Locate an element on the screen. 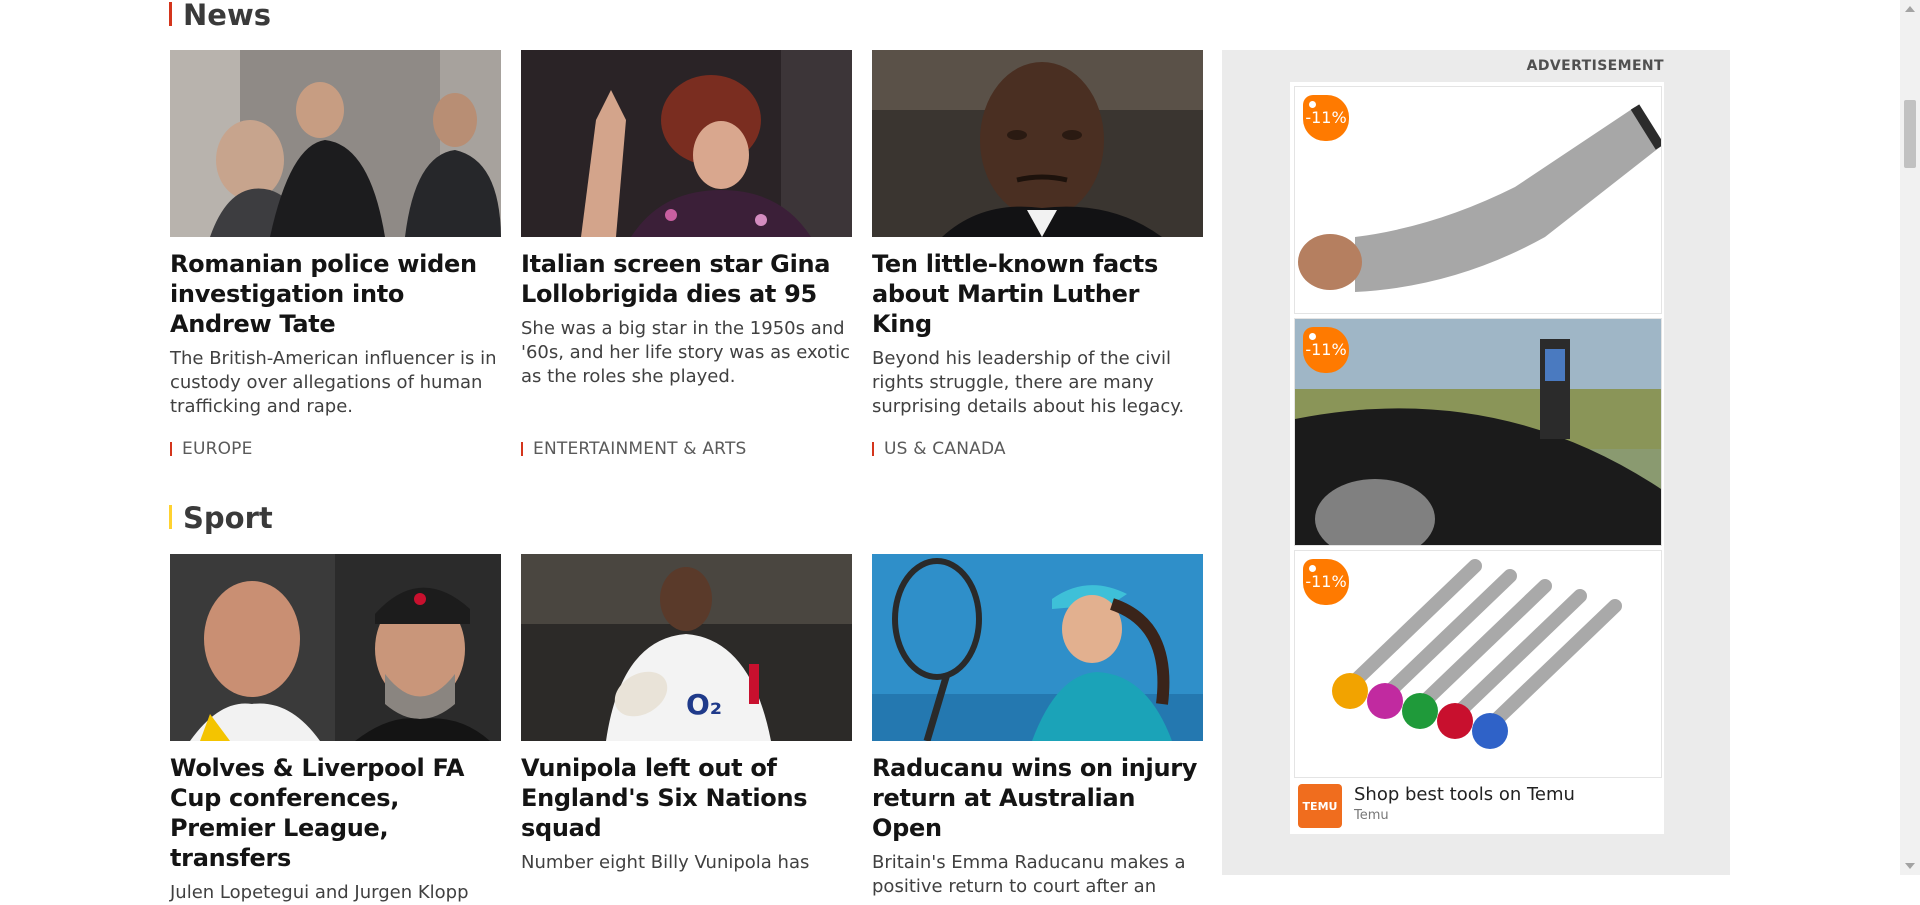  tread-gauge-image is located at coordinates (1478, 432).